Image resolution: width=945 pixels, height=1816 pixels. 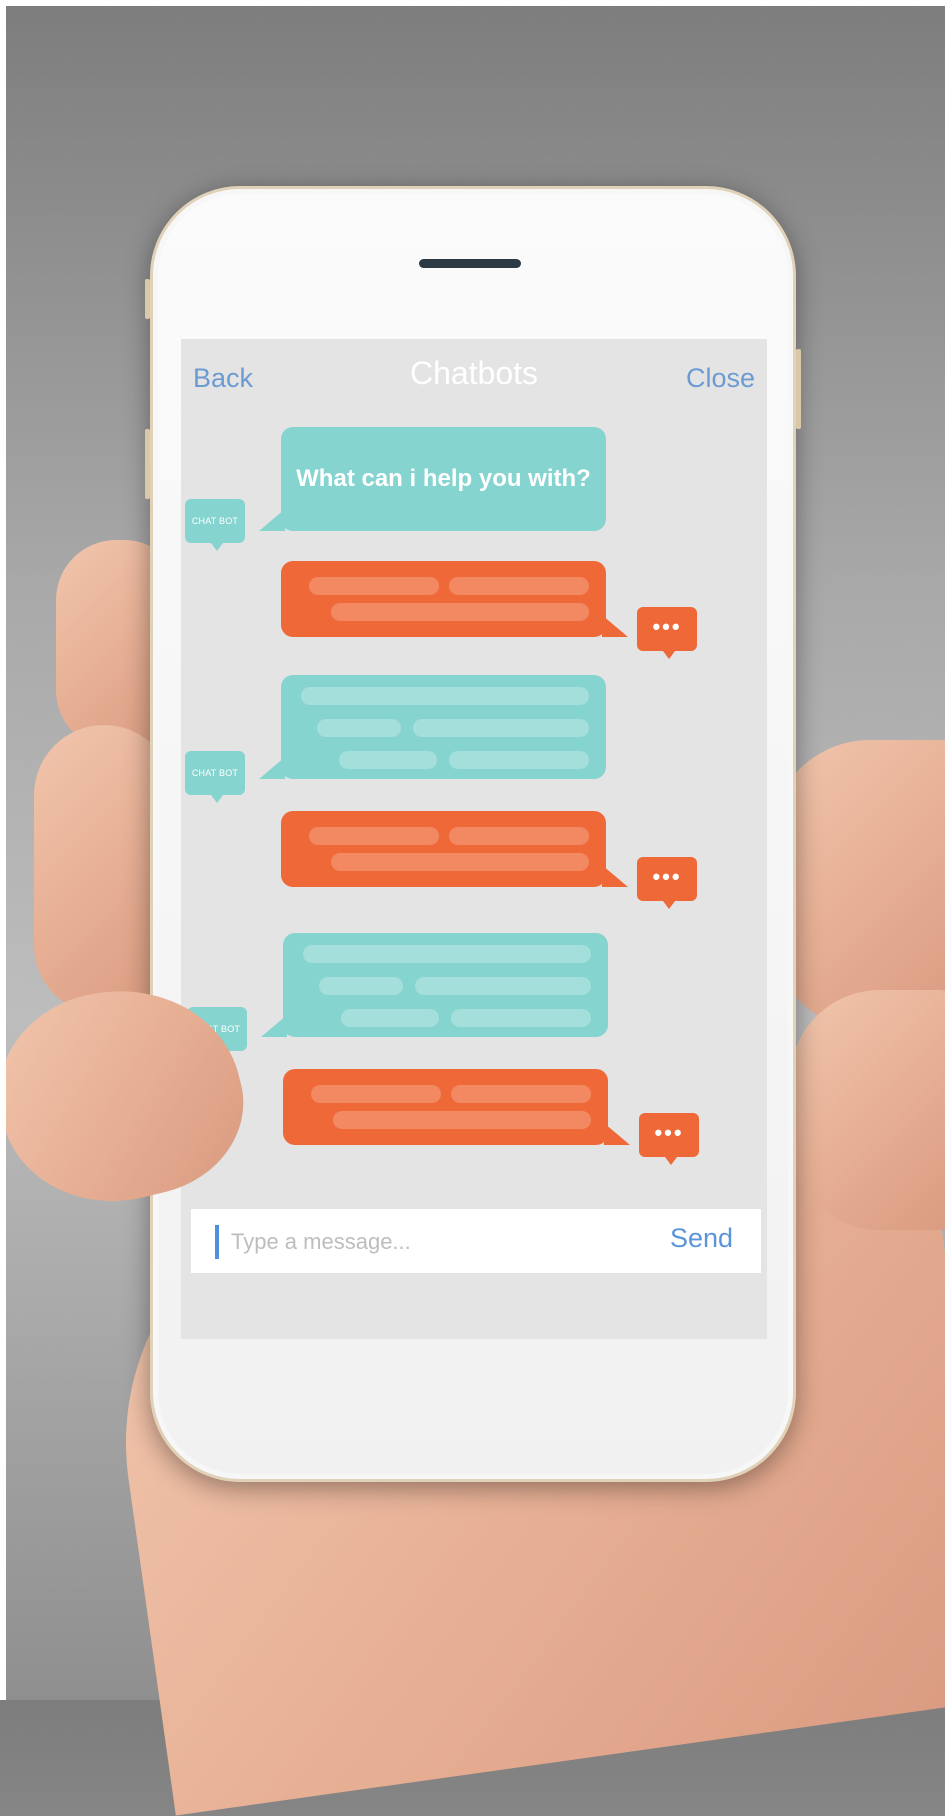 I want to click on bot-message-text: What can i help you with?, so click(x=443, y=478).